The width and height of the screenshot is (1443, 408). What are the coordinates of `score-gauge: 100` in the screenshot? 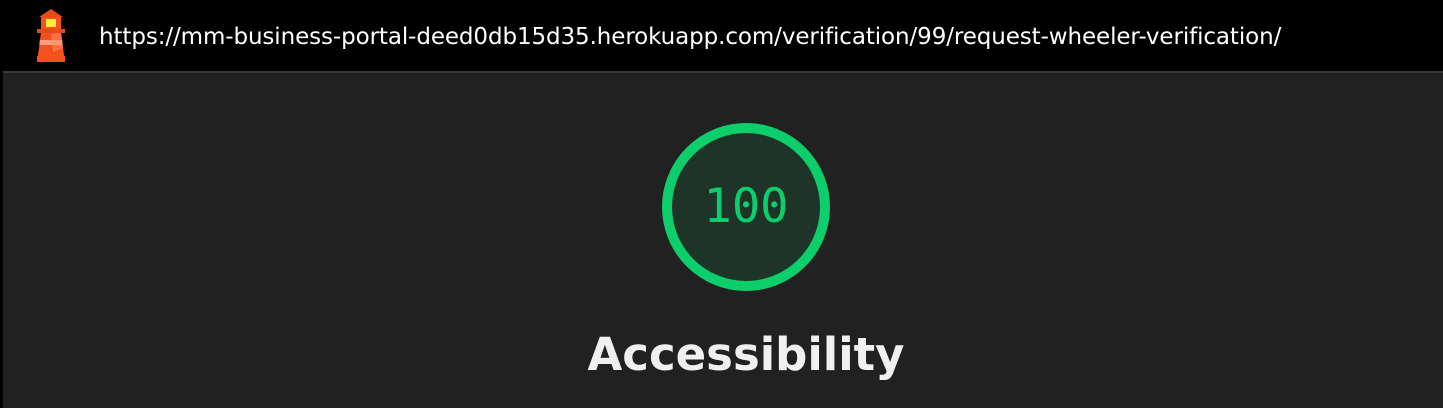 It's located at (746, 207).